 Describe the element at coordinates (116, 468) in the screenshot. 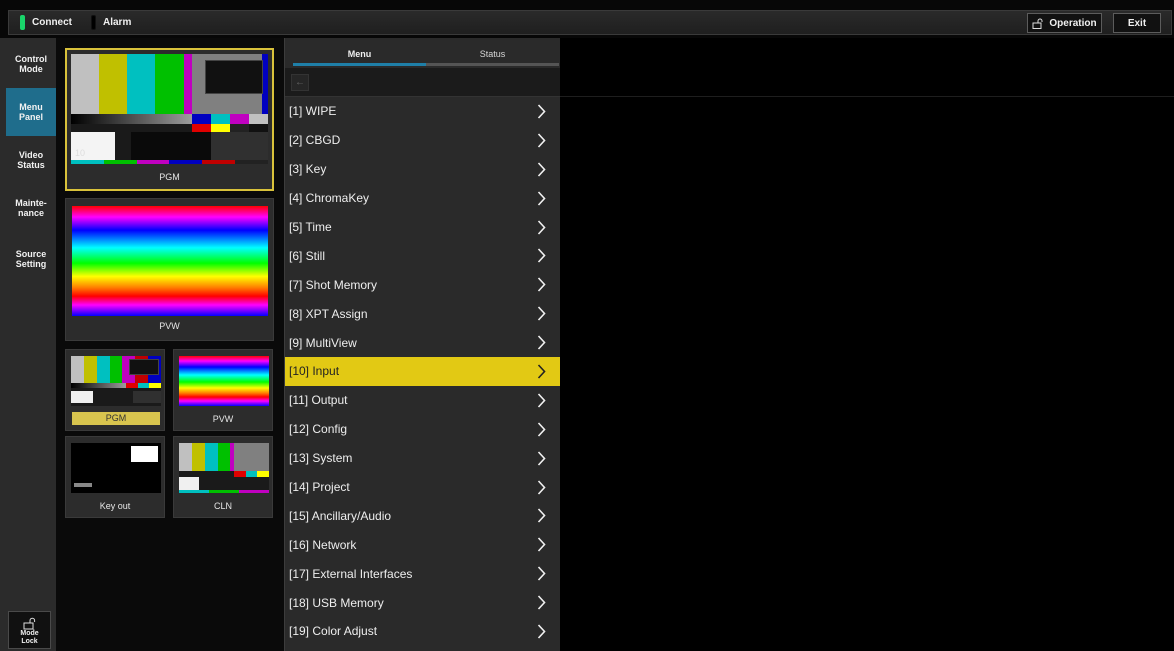

I see `keyout-image` at that location.